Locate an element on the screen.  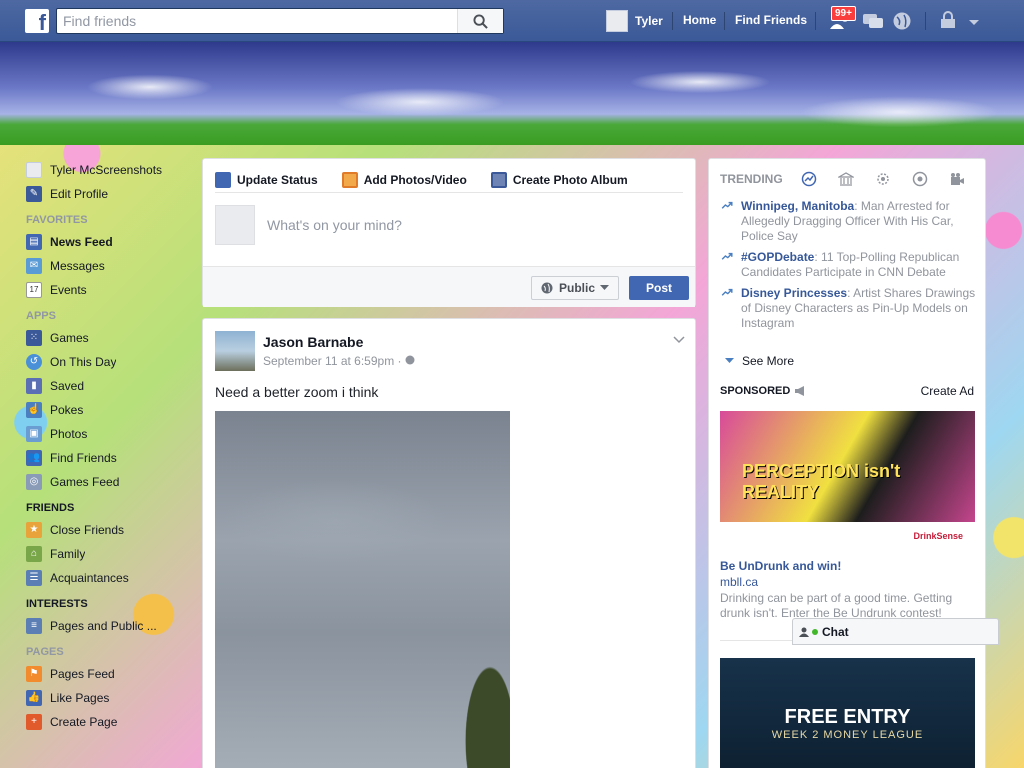
sidebar-item-label: Acquaintances is located at coordinates (89, 578).